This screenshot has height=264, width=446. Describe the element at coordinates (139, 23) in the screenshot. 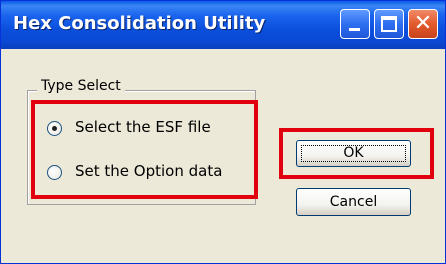

I see `window-title: Hex Consolidation Utility` at that location.